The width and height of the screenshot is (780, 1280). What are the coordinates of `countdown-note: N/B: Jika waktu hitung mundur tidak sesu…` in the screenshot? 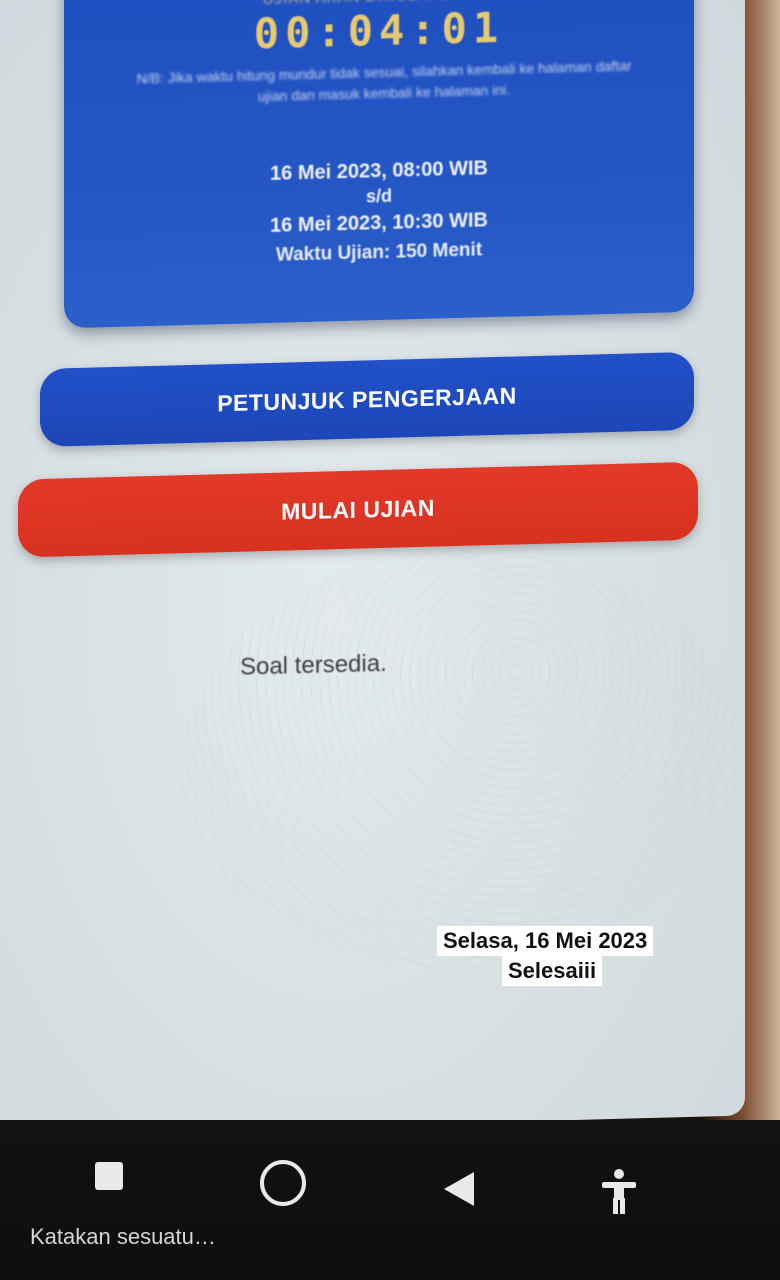 It's located at (384, 81).